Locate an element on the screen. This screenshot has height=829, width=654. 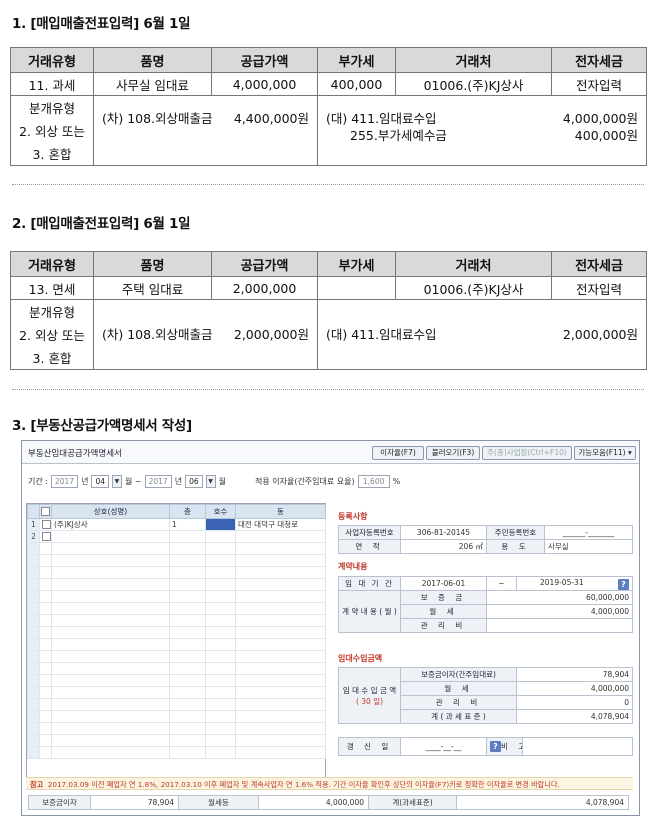
rate-field: 1,600 is located at coordinates (373, 481).